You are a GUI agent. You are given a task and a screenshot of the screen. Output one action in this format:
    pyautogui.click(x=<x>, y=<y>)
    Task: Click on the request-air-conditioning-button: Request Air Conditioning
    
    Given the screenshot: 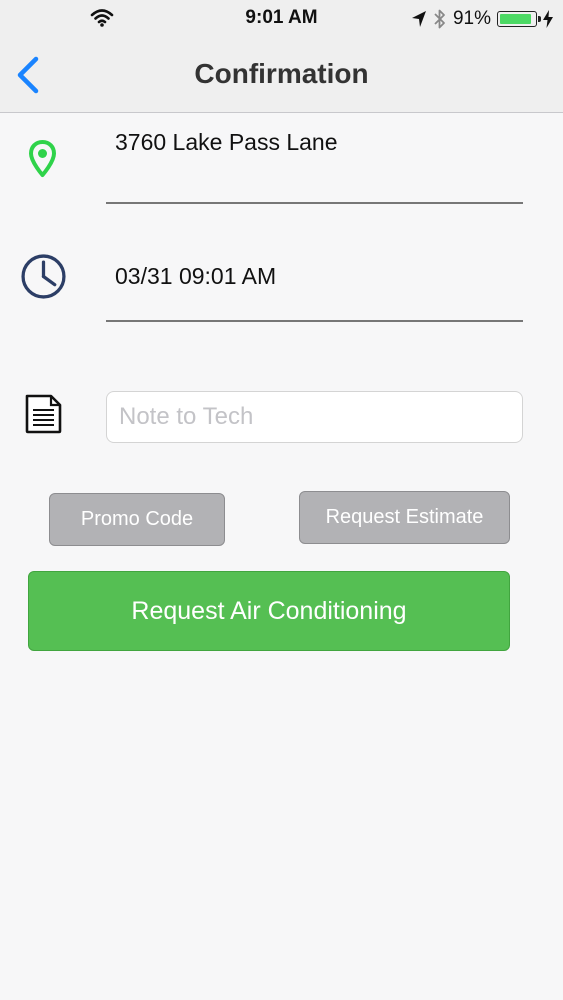 What is the action you would take?
    pyautogui.click(x=269, y=611)
    